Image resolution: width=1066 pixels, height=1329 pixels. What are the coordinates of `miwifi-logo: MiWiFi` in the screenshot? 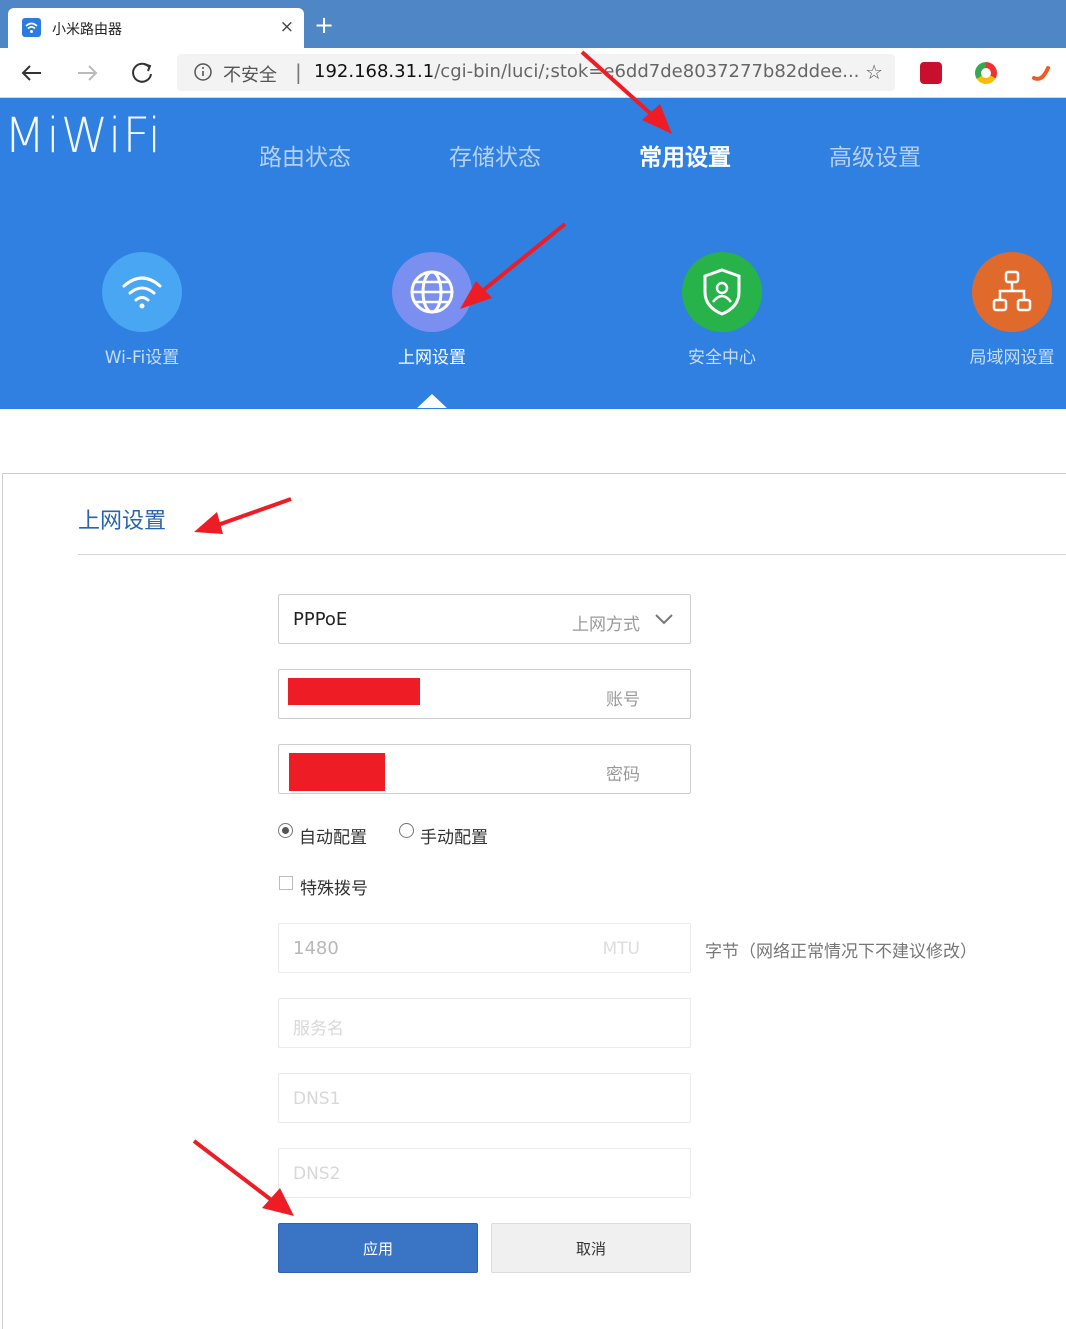 It's located at (83, 136).